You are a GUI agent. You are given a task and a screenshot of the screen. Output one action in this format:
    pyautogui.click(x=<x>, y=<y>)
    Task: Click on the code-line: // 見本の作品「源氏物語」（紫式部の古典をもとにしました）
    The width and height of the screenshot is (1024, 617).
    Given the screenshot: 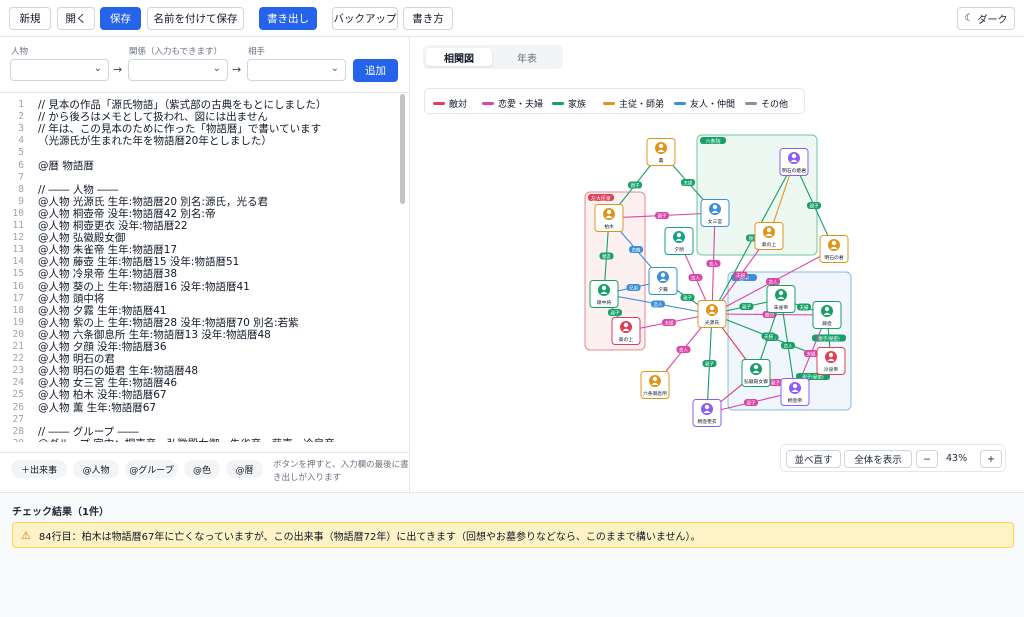 What is the action you would take?
    pyautogui.click(x=182, y=105)
    